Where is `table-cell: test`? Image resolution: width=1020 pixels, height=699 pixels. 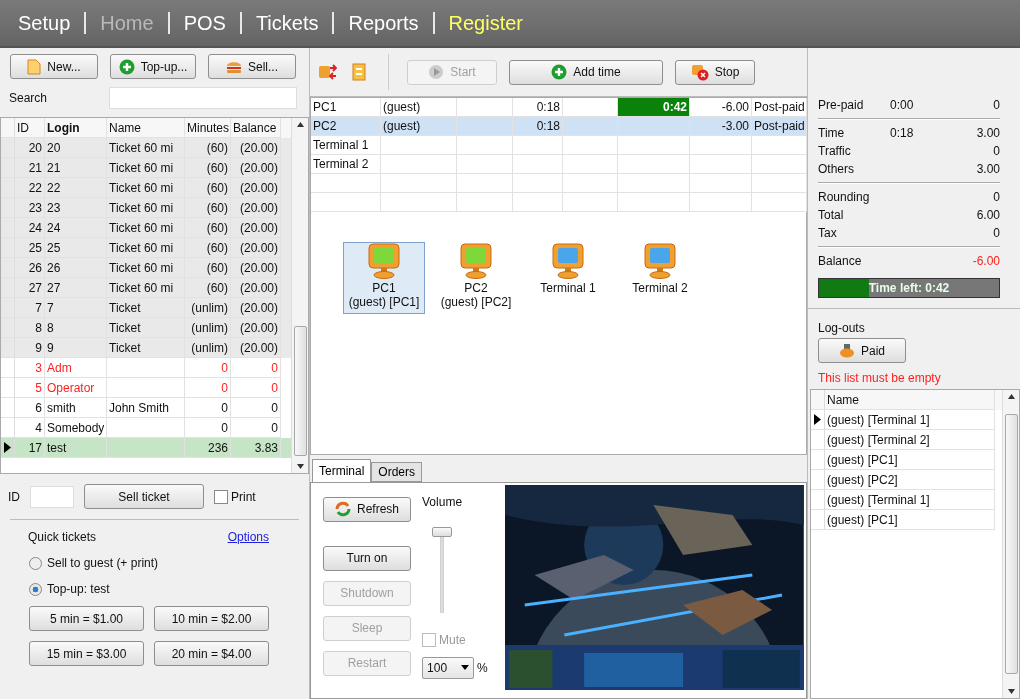 table-cell: test is located at coordinates (76, 448).